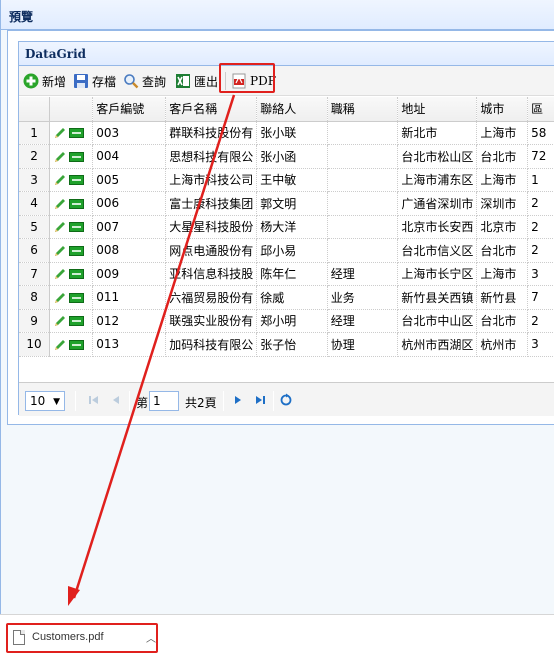  I want to click on table-row: 1 003 群联科技股份有 张小联 新北市 上海市 58, so click(286, 133).